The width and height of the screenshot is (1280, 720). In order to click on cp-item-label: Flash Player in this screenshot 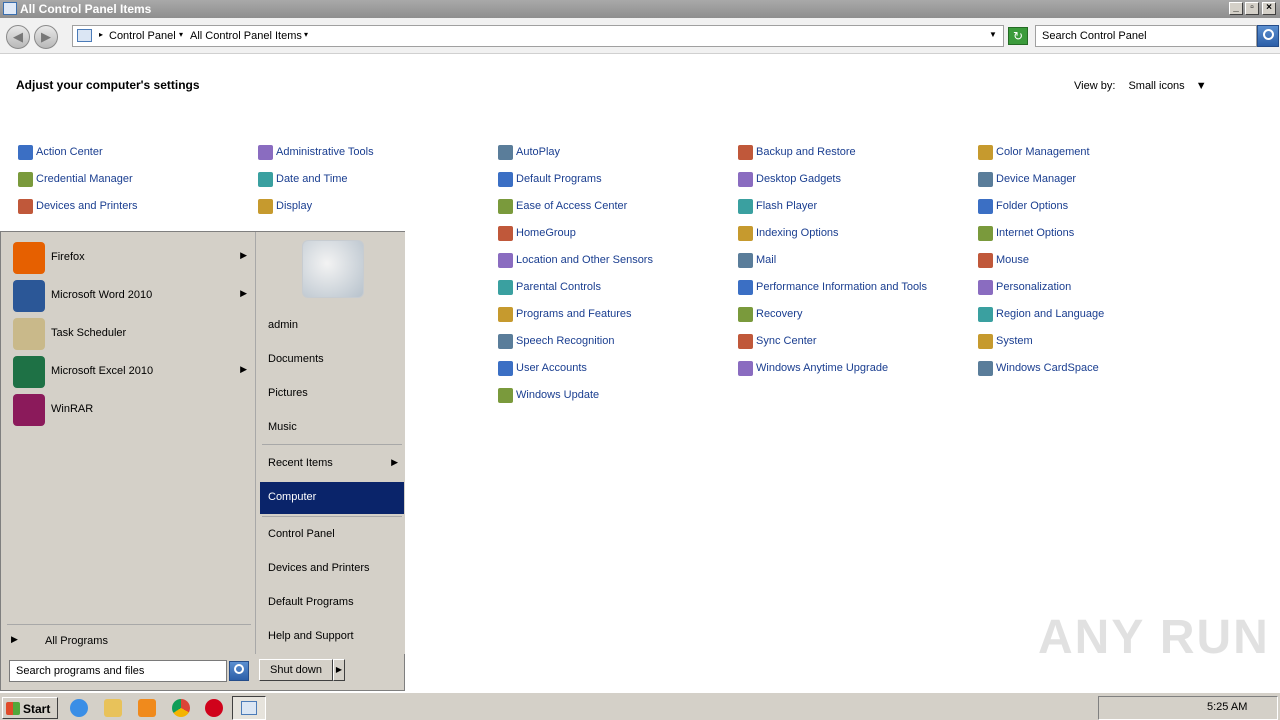, I will do `click(787, 206)`.